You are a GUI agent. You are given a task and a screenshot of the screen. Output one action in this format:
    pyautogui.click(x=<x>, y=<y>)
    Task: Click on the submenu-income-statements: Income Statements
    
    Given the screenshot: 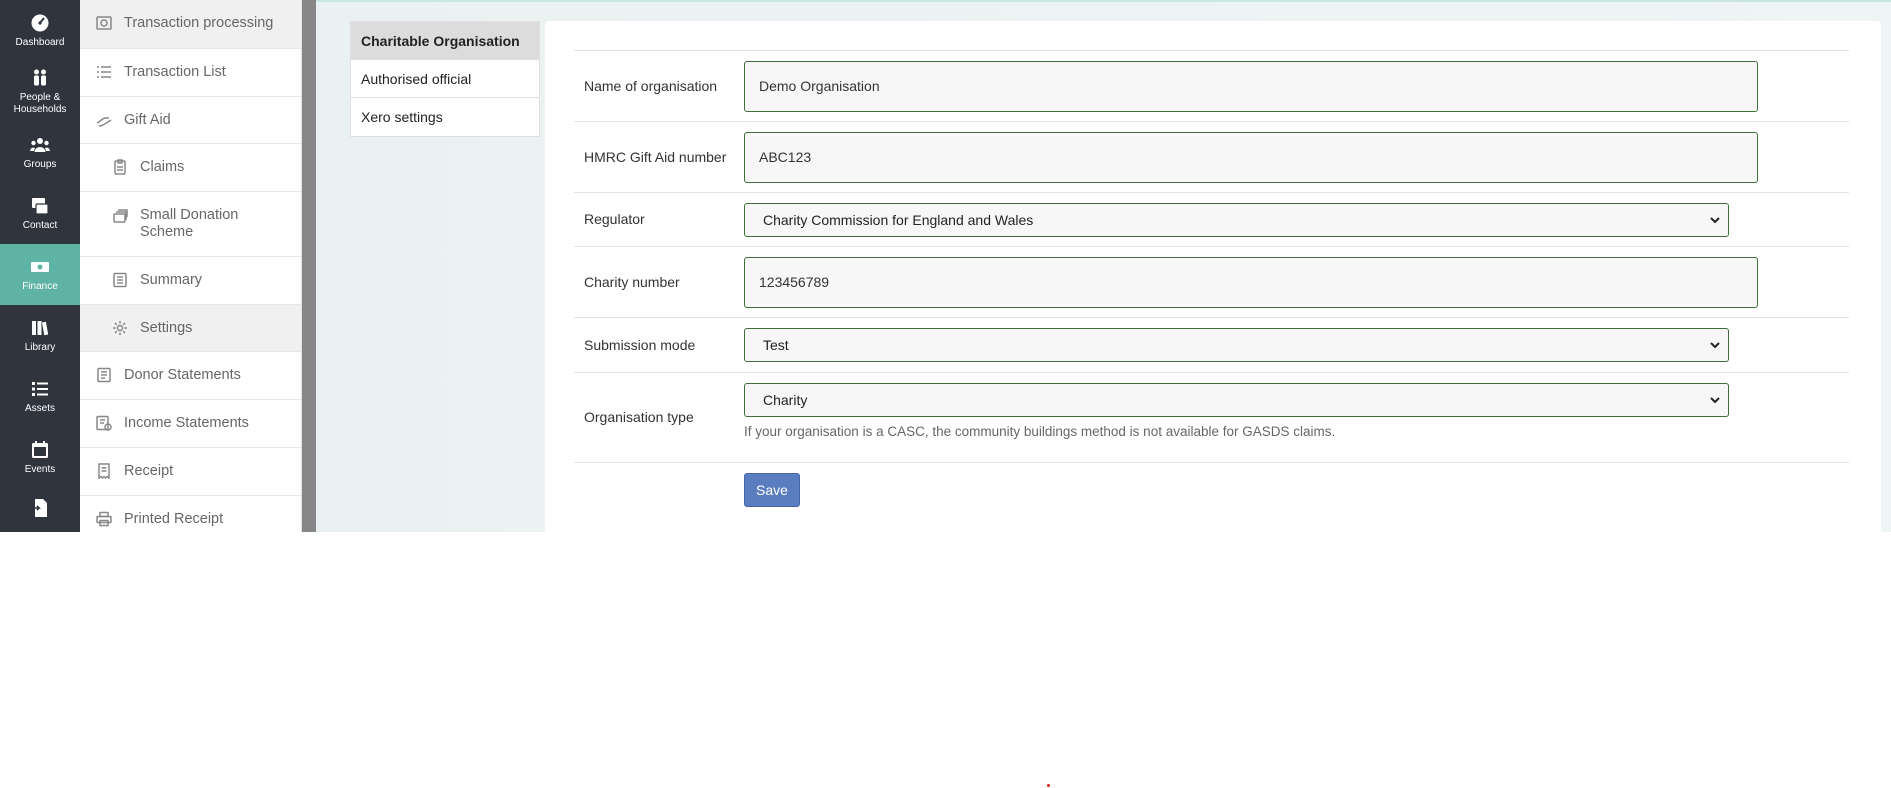 What is the action you would take?
    pyautogui.click(x=190, y=424)
    